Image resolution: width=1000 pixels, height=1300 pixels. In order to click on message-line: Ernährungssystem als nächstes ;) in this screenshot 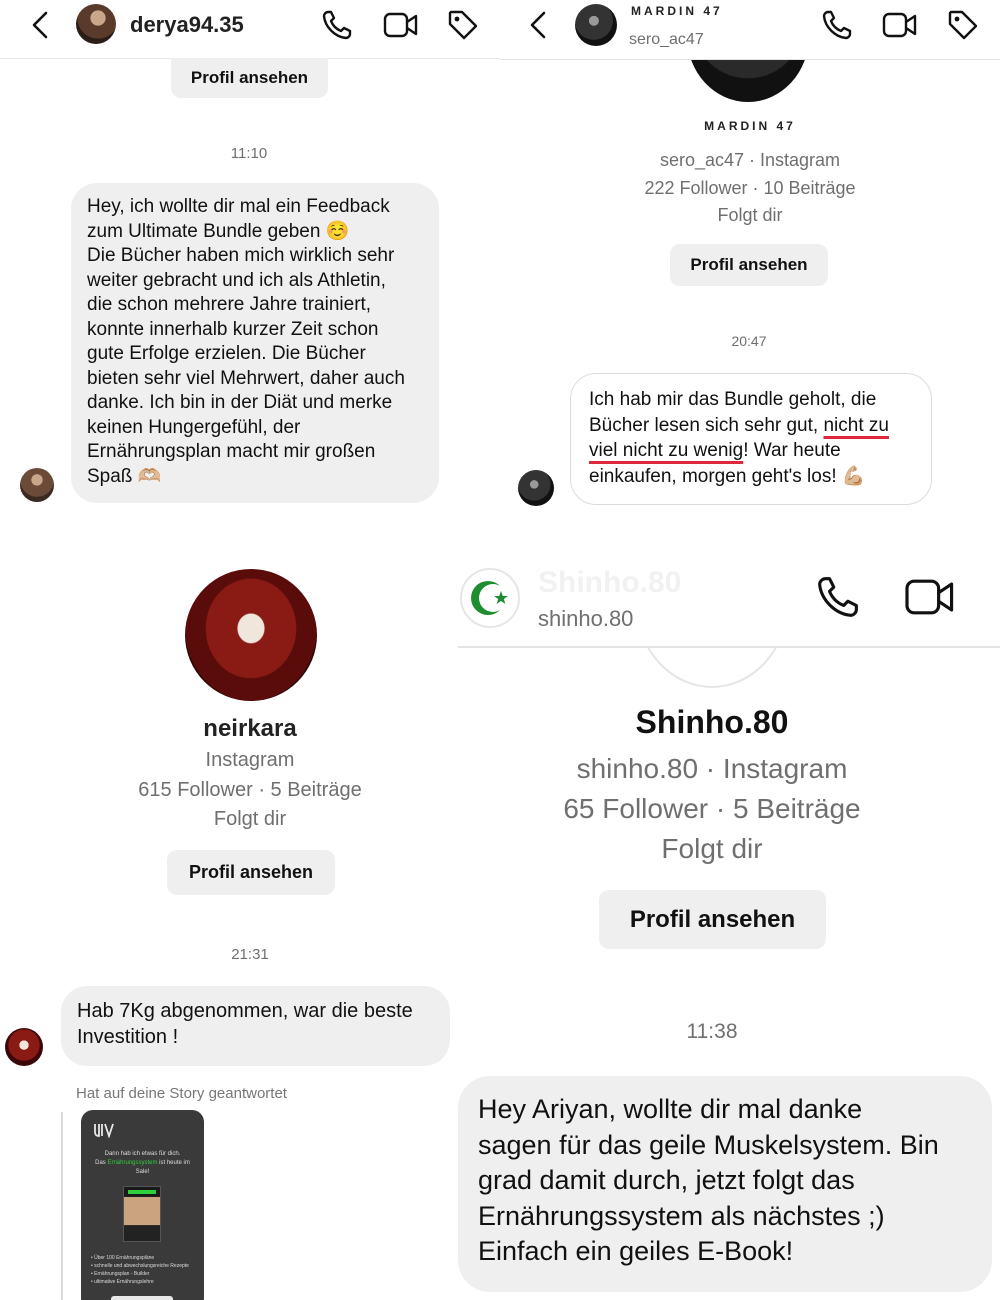, I will do `click(681, 1215)`.